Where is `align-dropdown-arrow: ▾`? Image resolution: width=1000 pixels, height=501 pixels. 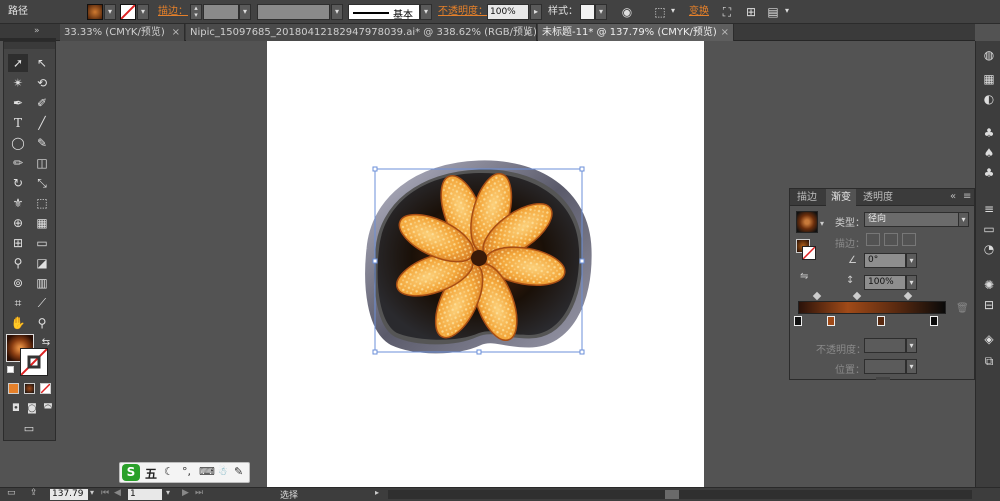 align-dropdown-arrow: ▾ is located at coordinates (673, 12).